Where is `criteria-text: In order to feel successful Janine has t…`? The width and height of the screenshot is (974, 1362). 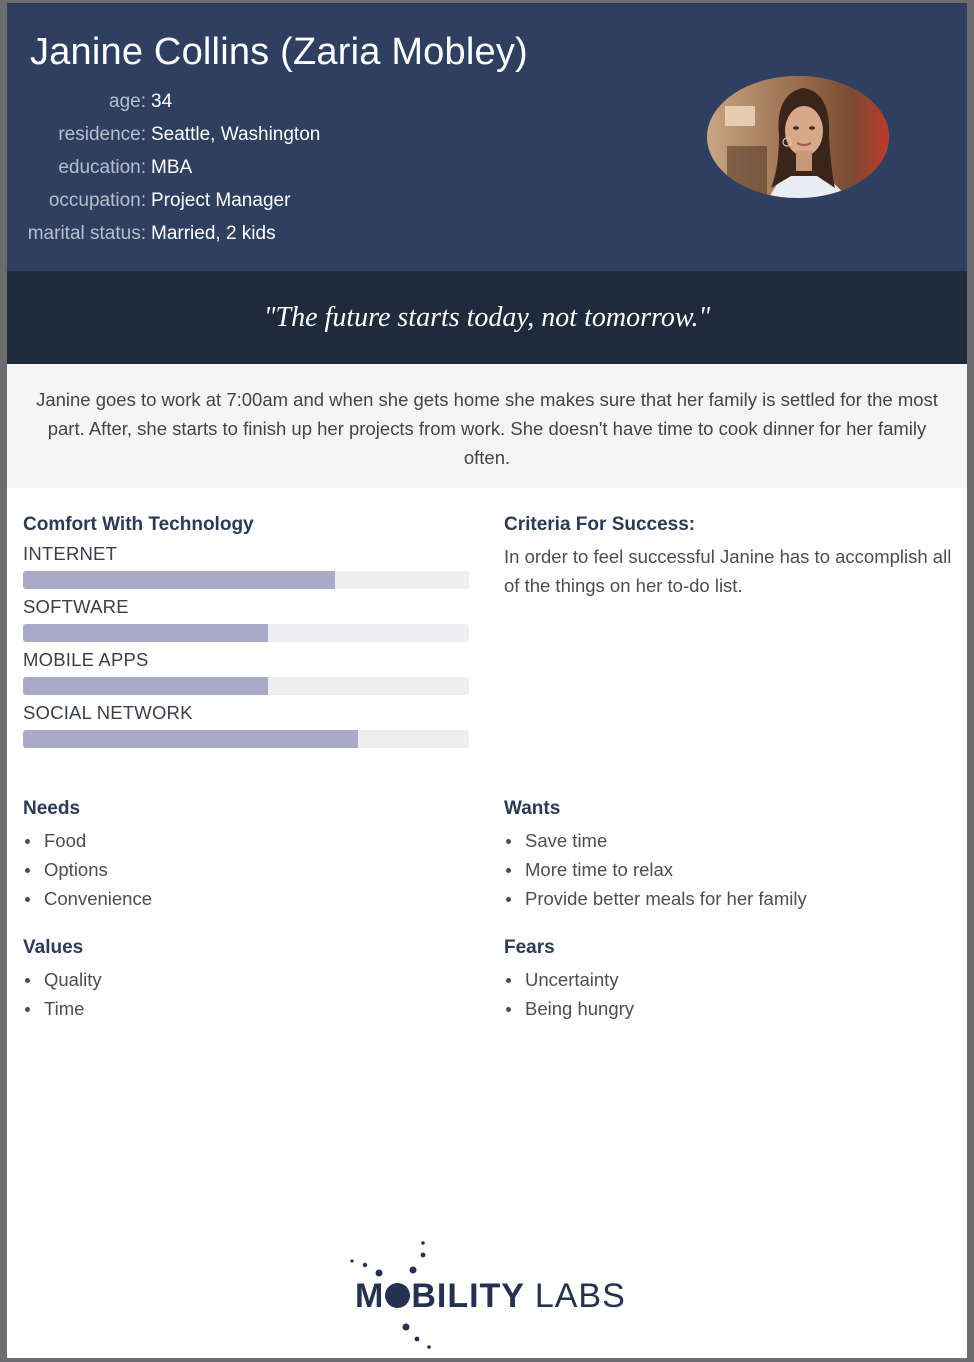
criteria-text: In order to feel successful Janine has t… is located at coordinates (728, 571).